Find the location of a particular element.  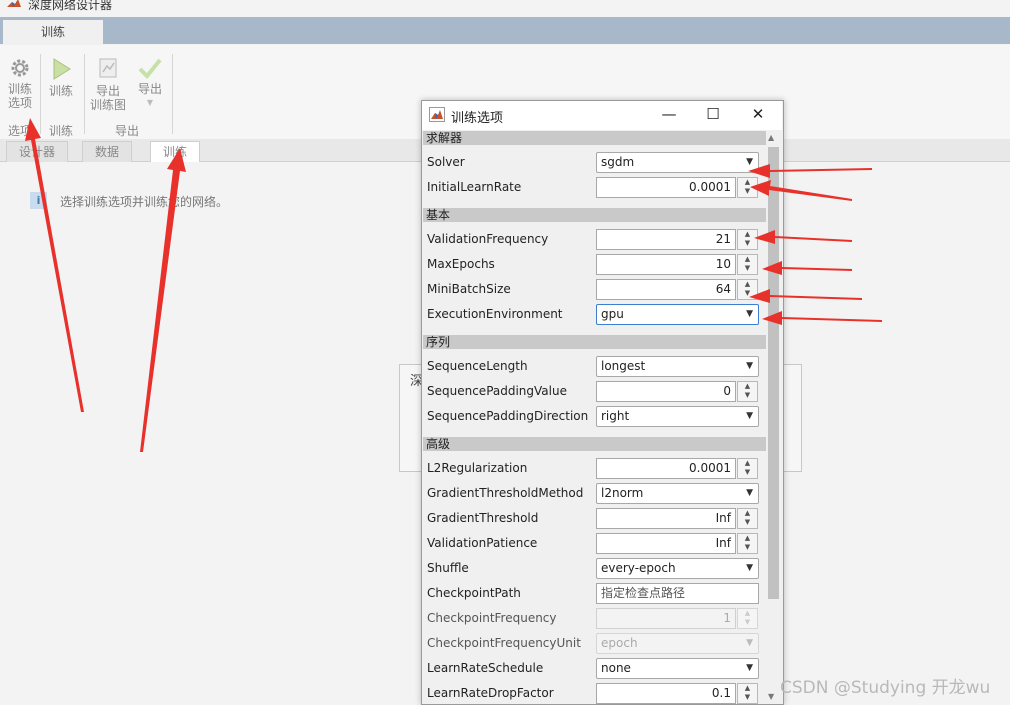

annotation-arrow-mini-batch-size is located at coordinates (805, 296).